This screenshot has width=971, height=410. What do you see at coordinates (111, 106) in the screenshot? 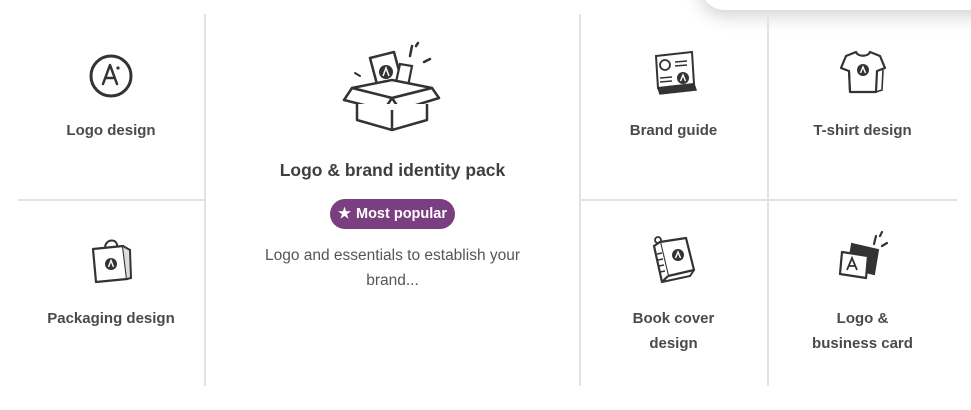
I see `logo-design-card: Logo design` at bounding box center [111, 106].